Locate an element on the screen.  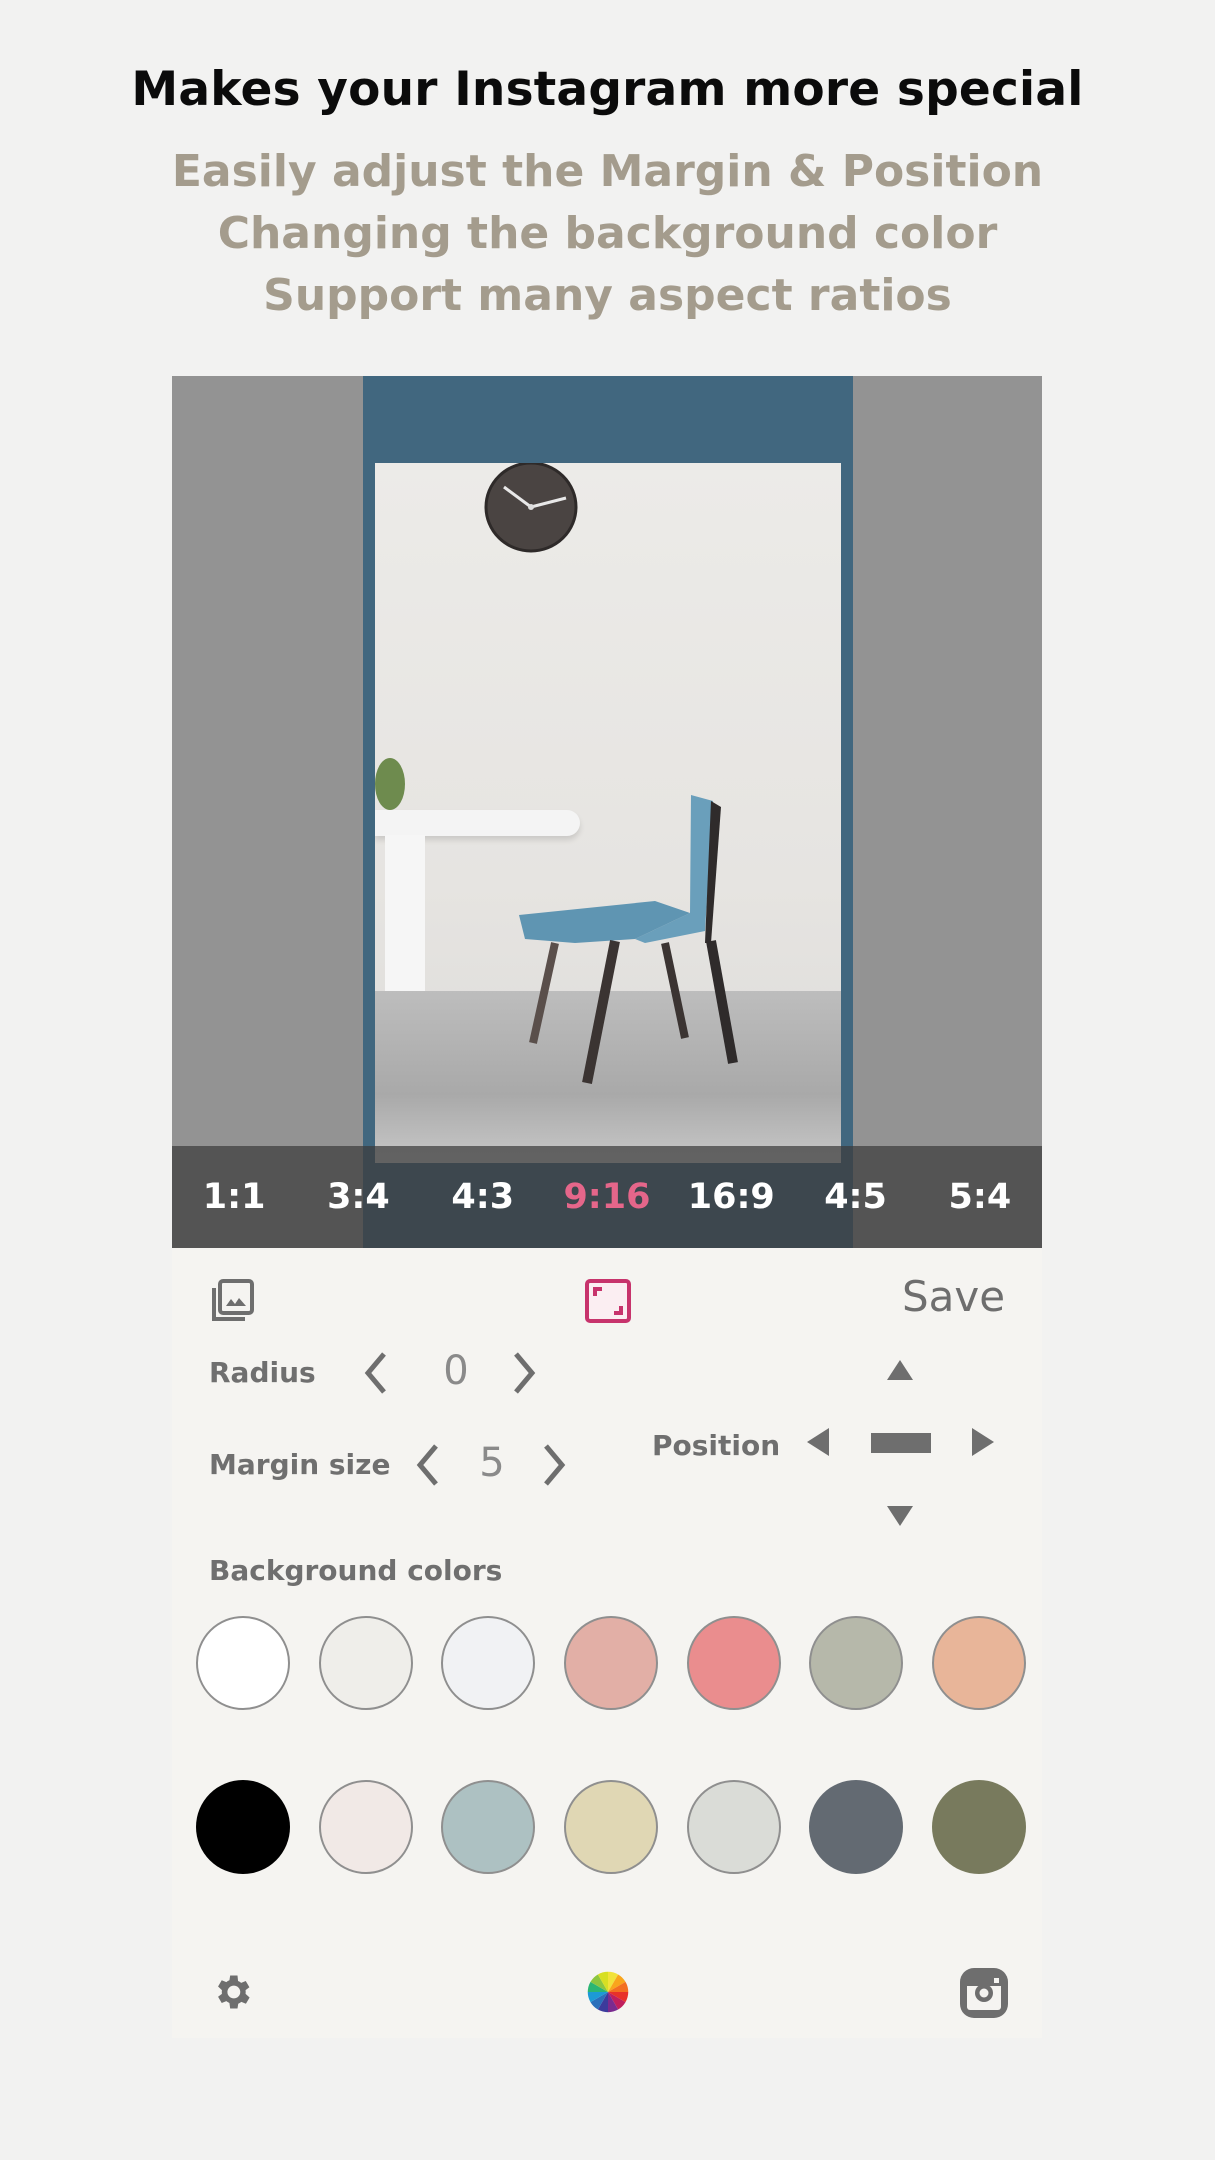
position-label: Position is located at coordinates (716, 1445).